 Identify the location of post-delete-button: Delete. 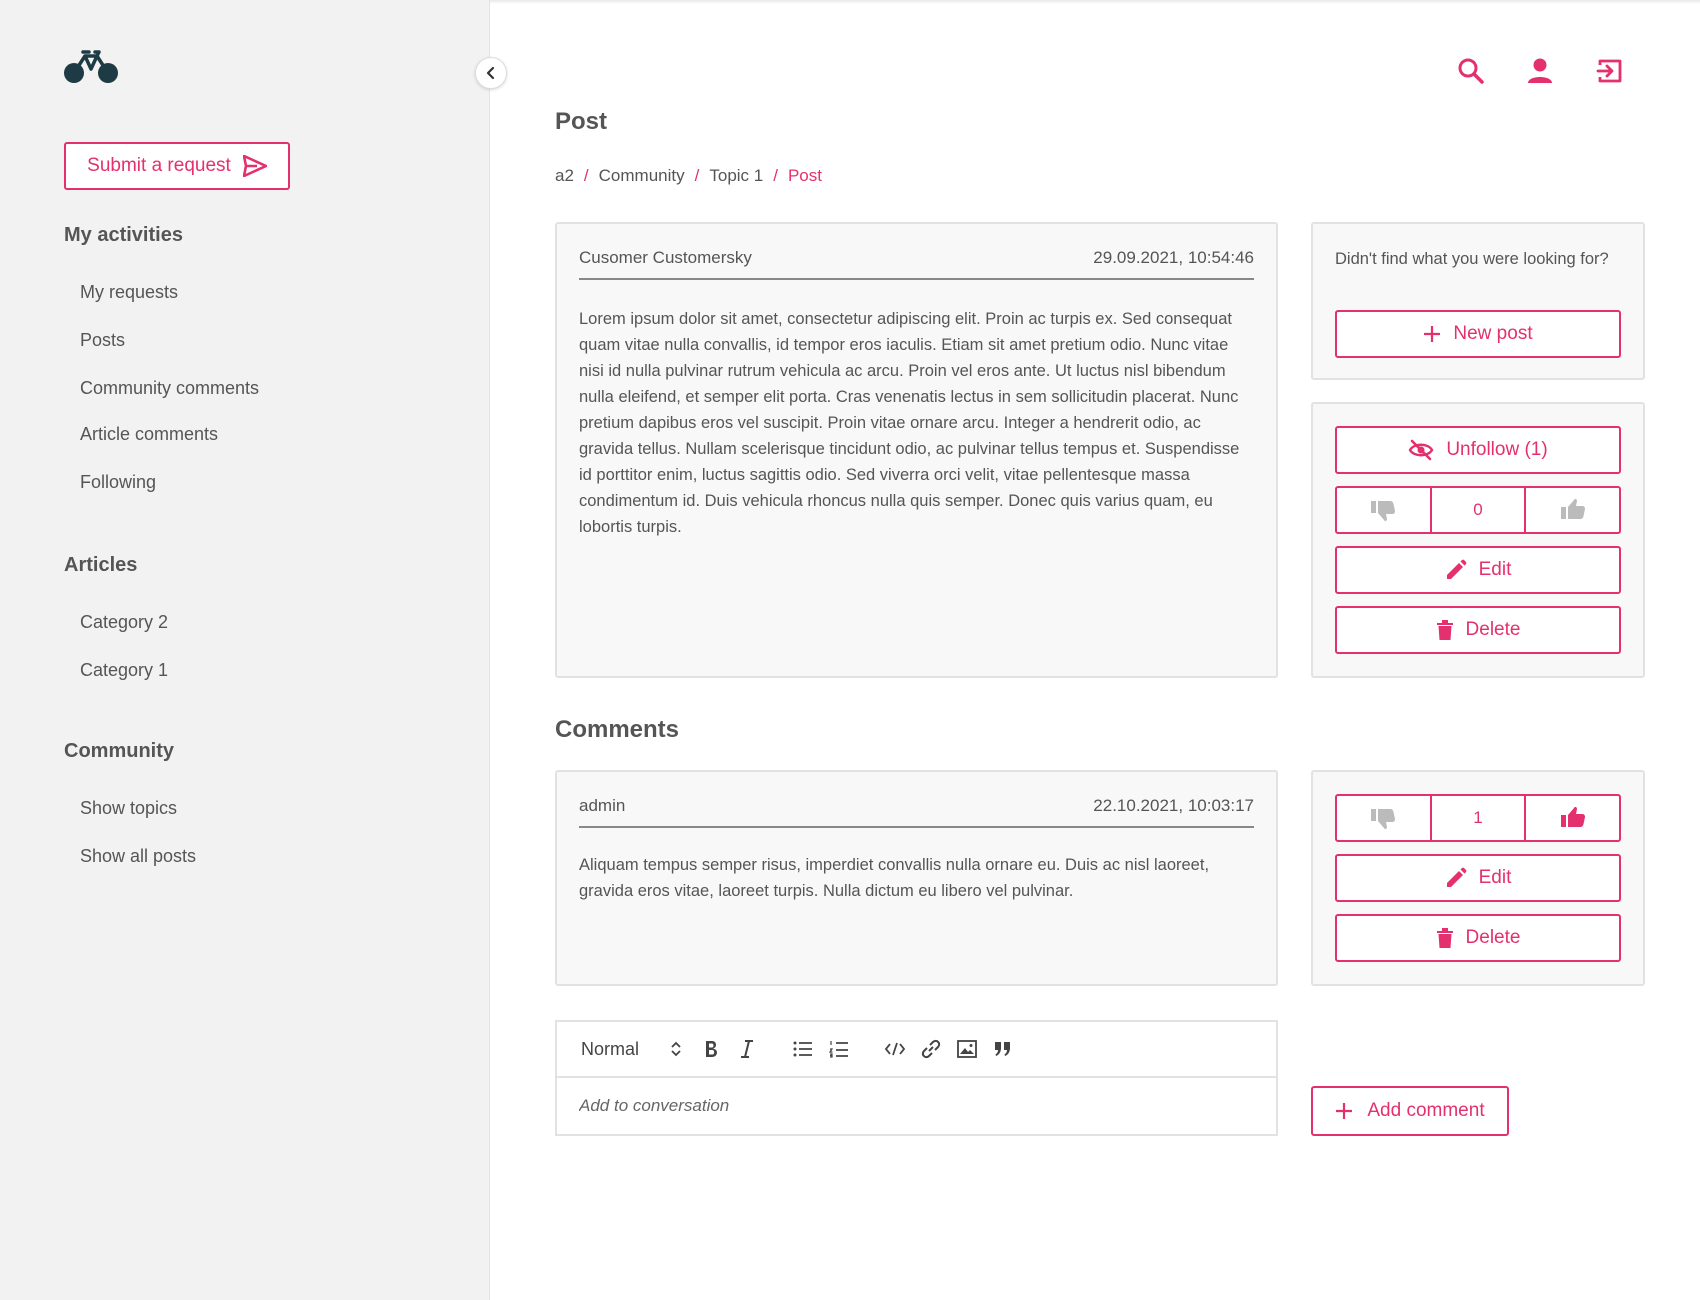
(1478, 630).